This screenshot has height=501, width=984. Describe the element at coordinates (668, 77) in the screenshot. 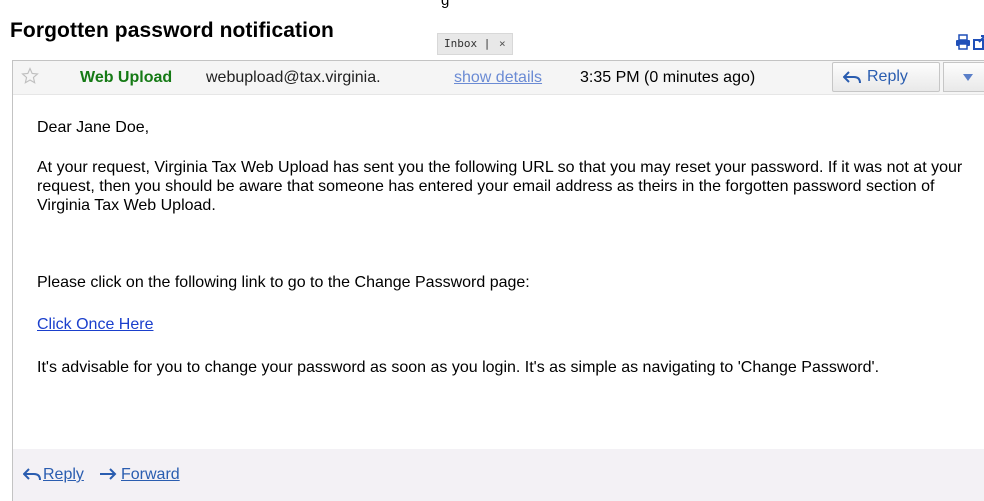

I see `message-time: 3:35 PM (0 minutes ago)` at that location.